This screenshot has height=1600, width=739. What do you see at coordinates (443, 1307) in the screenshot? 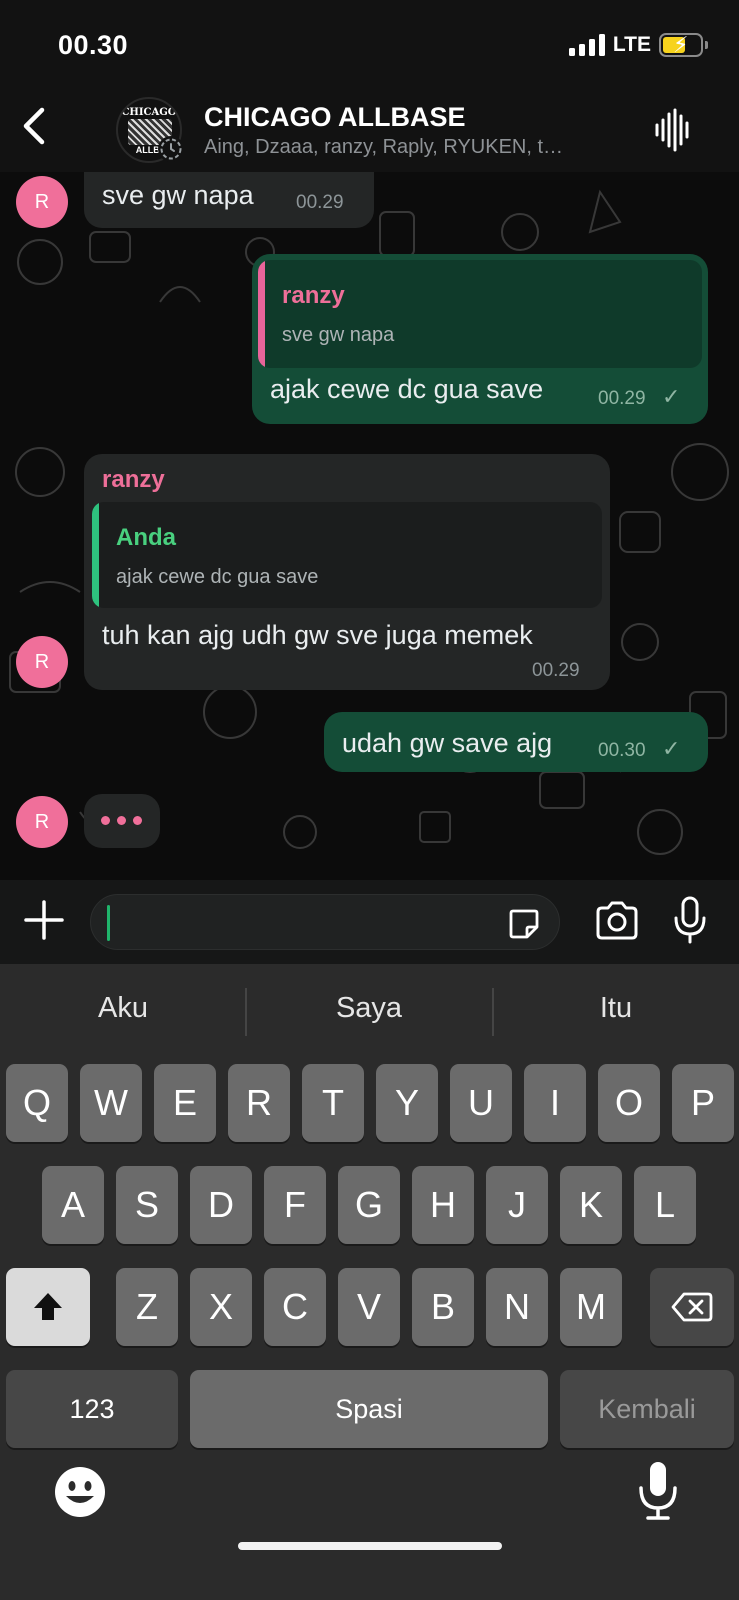
I see `key-b: B` at bounding box center [443, 1307].